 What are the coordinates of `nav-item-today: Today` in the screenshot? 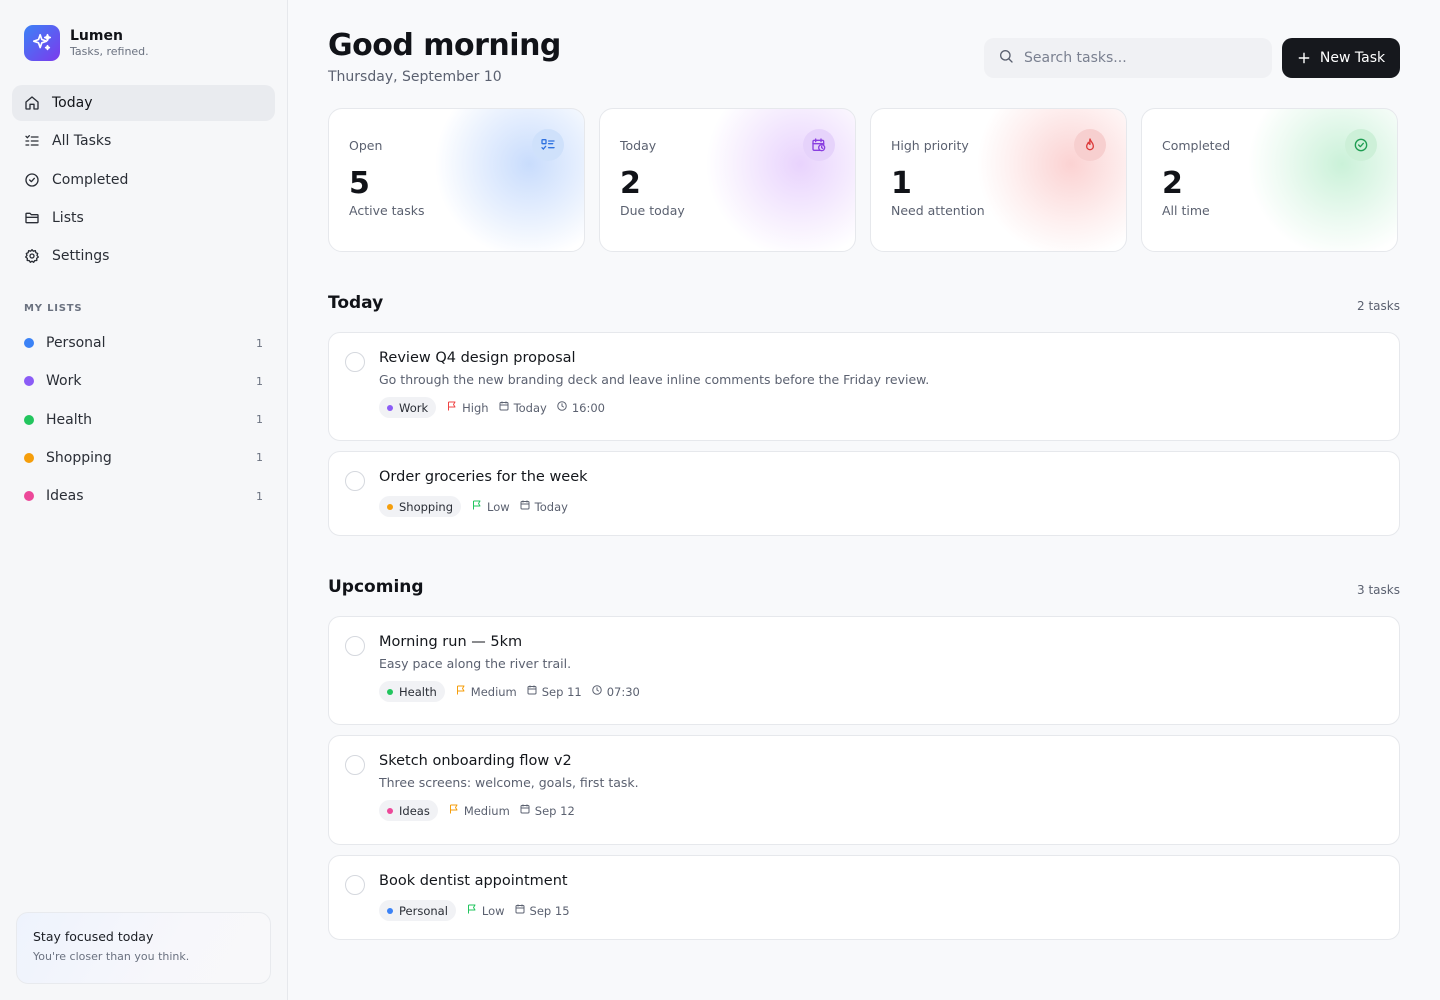 It's located at (143, 103).